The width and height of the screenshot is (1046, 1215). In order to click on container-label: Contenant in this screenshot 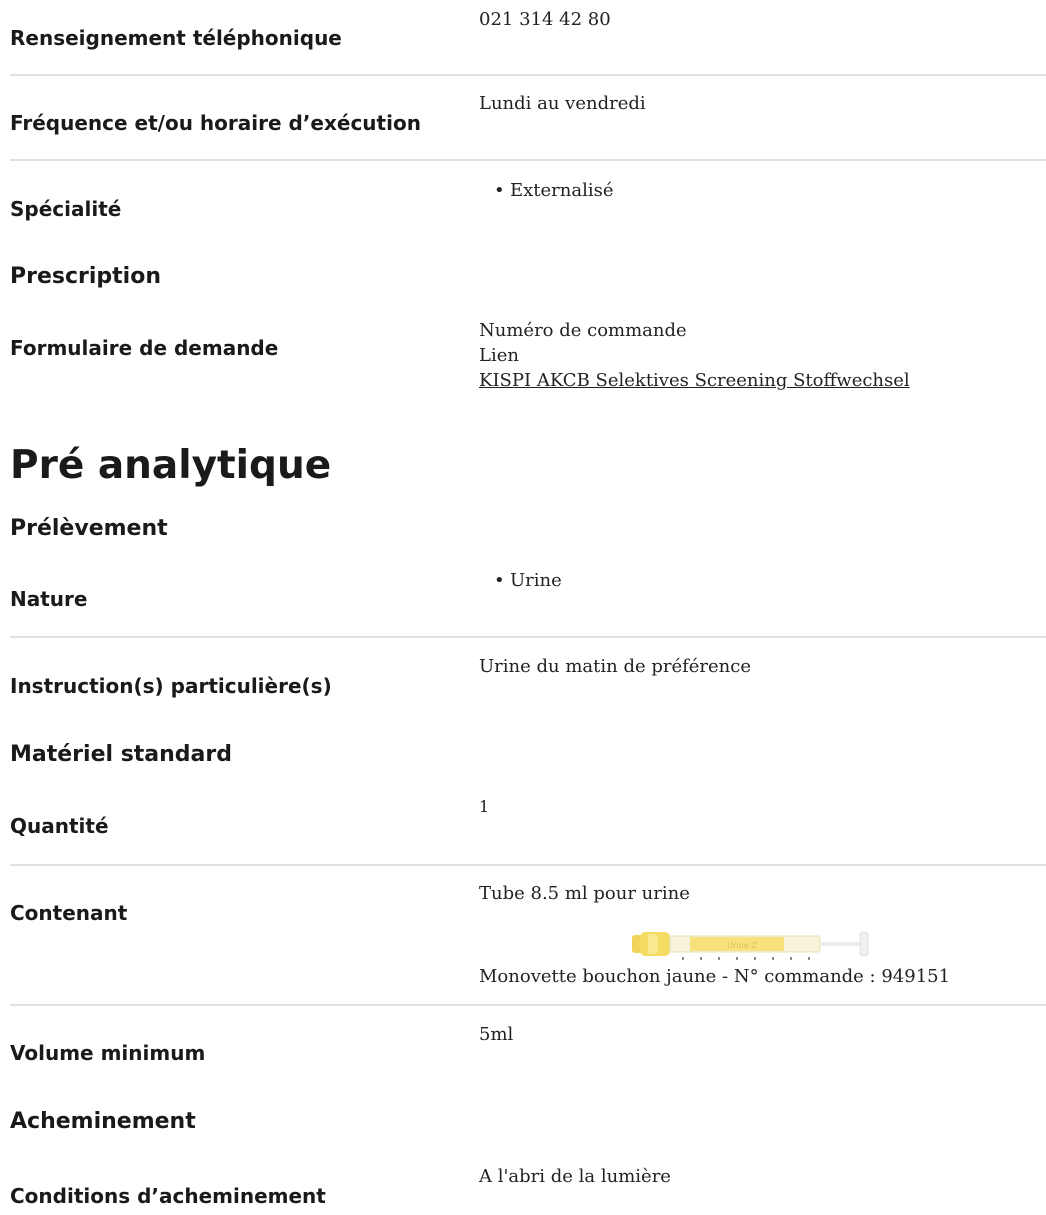, I will do `click(69, 913)`.